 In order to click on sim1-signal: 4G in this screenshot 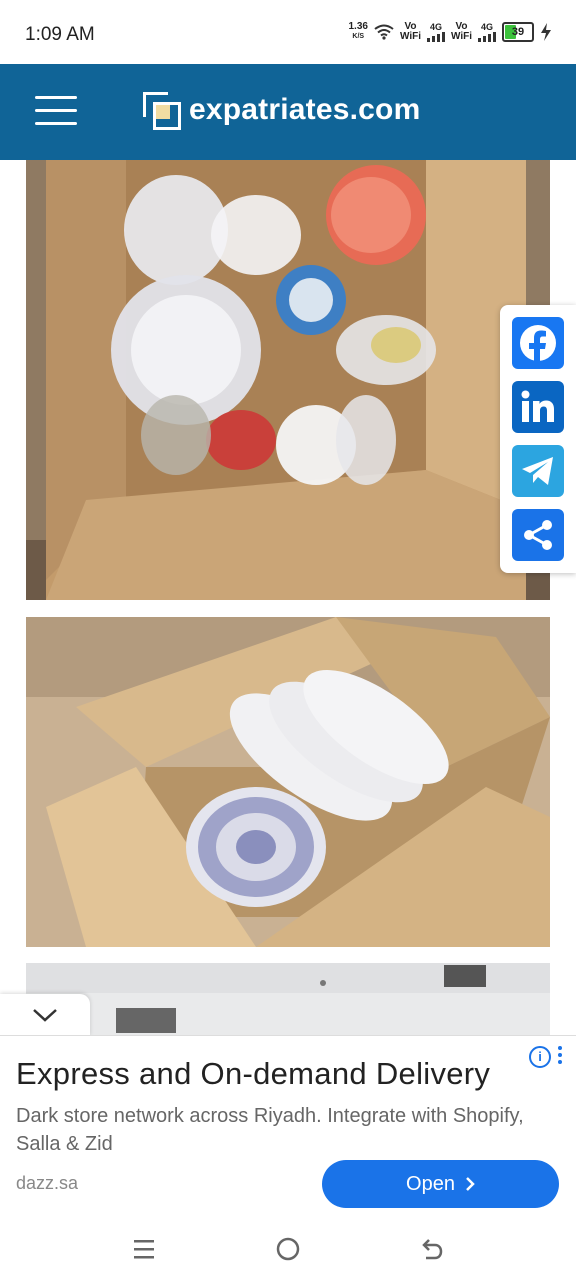, I will do `click(435, 32)`.